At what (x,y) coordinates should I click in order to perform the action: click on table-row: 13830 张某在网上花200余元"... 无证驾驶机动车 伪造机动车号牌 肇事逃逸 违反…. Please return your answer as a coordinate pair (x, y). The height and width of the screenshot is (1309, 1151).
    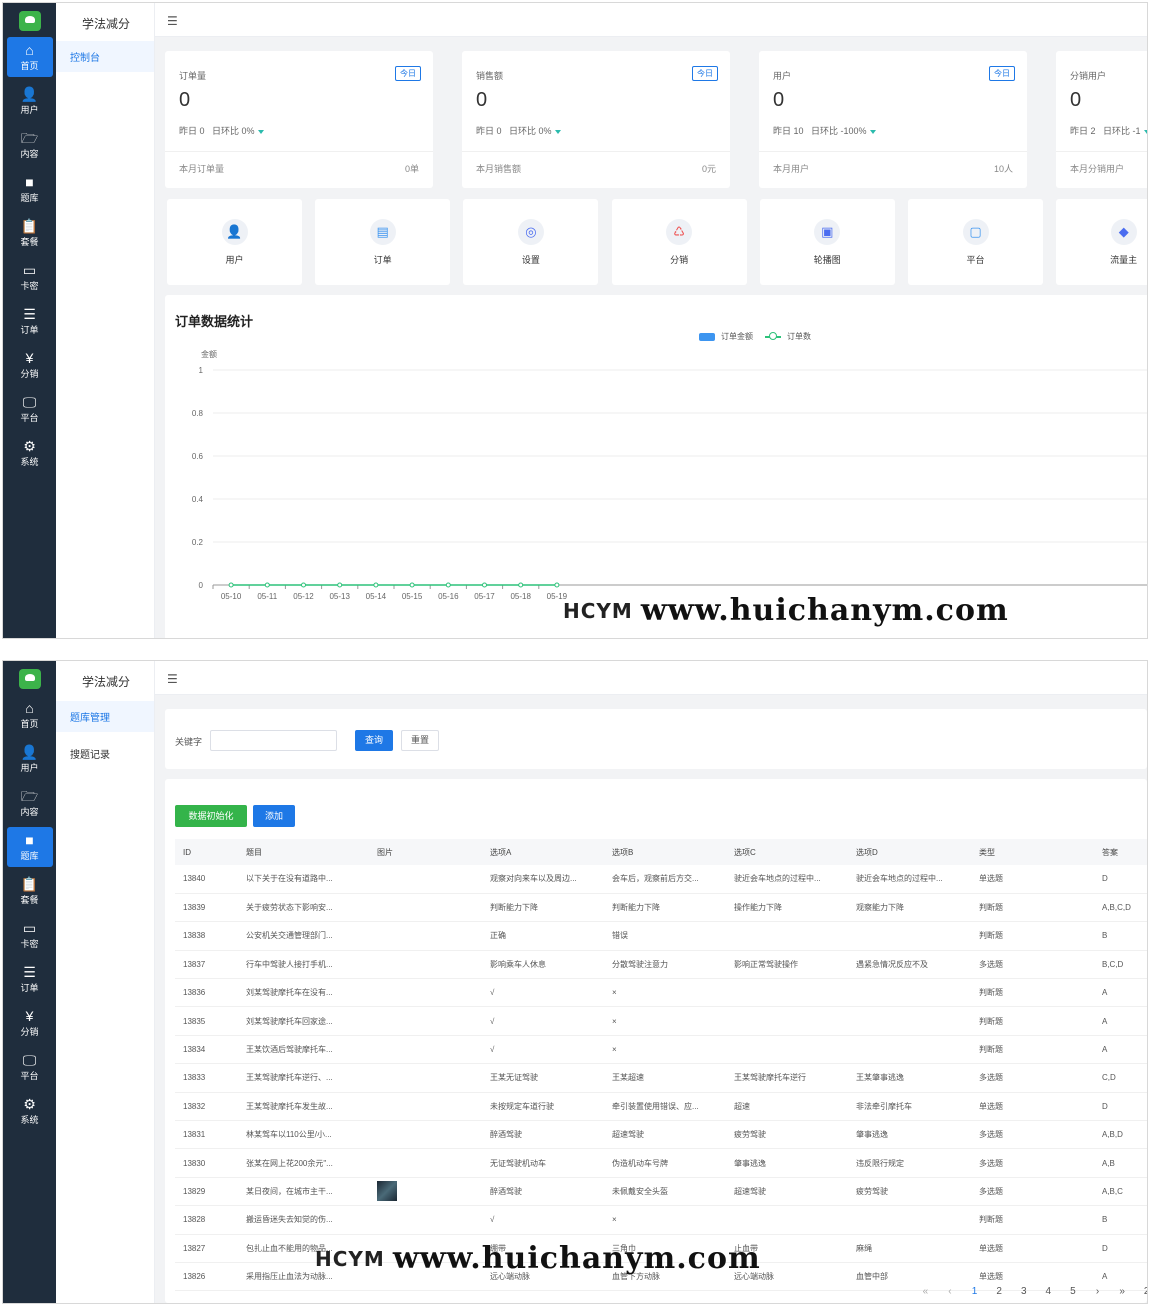
    Looking at the image, I should click on (661, 1163).